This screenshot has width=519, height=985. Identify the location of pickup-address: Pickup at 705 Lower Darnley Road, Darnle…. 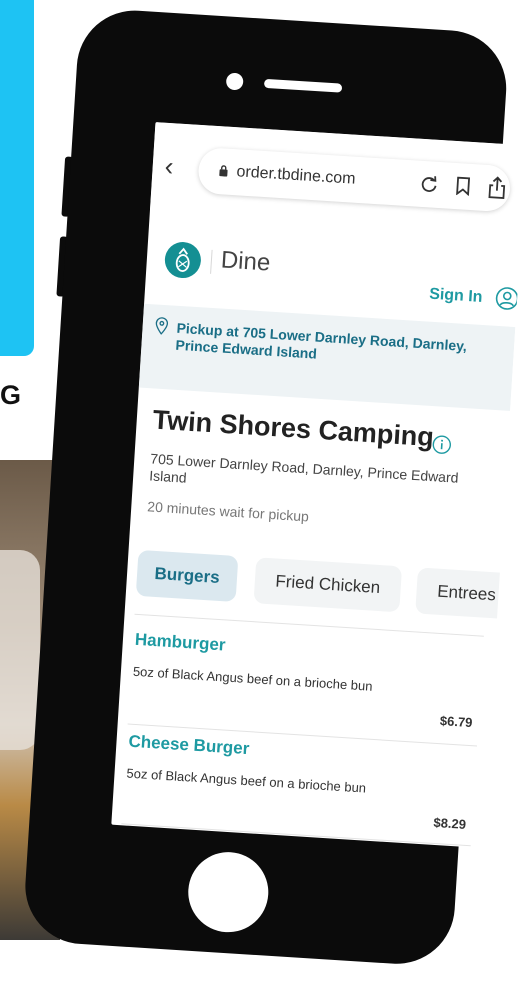
(321, 340).